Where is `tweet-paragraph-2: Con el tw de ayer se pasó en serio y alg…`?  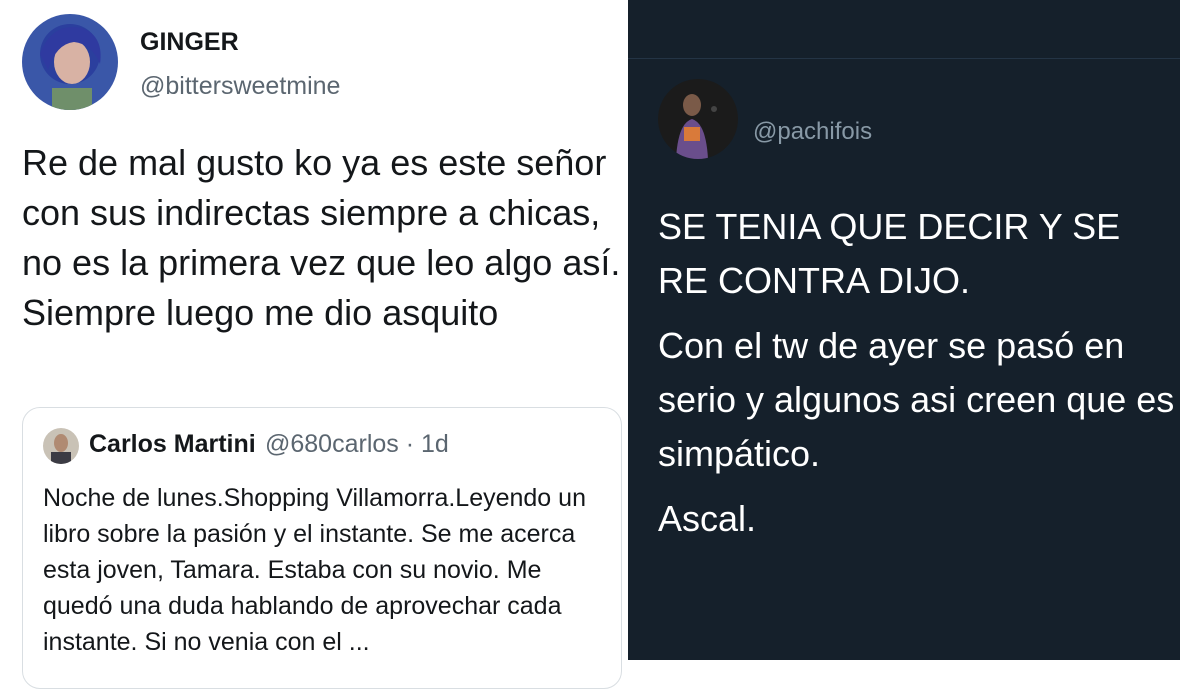
tweet-paragraph-2: Con el tw de ayer se pasó en serio y alg… is located at coordinates (916, 399).